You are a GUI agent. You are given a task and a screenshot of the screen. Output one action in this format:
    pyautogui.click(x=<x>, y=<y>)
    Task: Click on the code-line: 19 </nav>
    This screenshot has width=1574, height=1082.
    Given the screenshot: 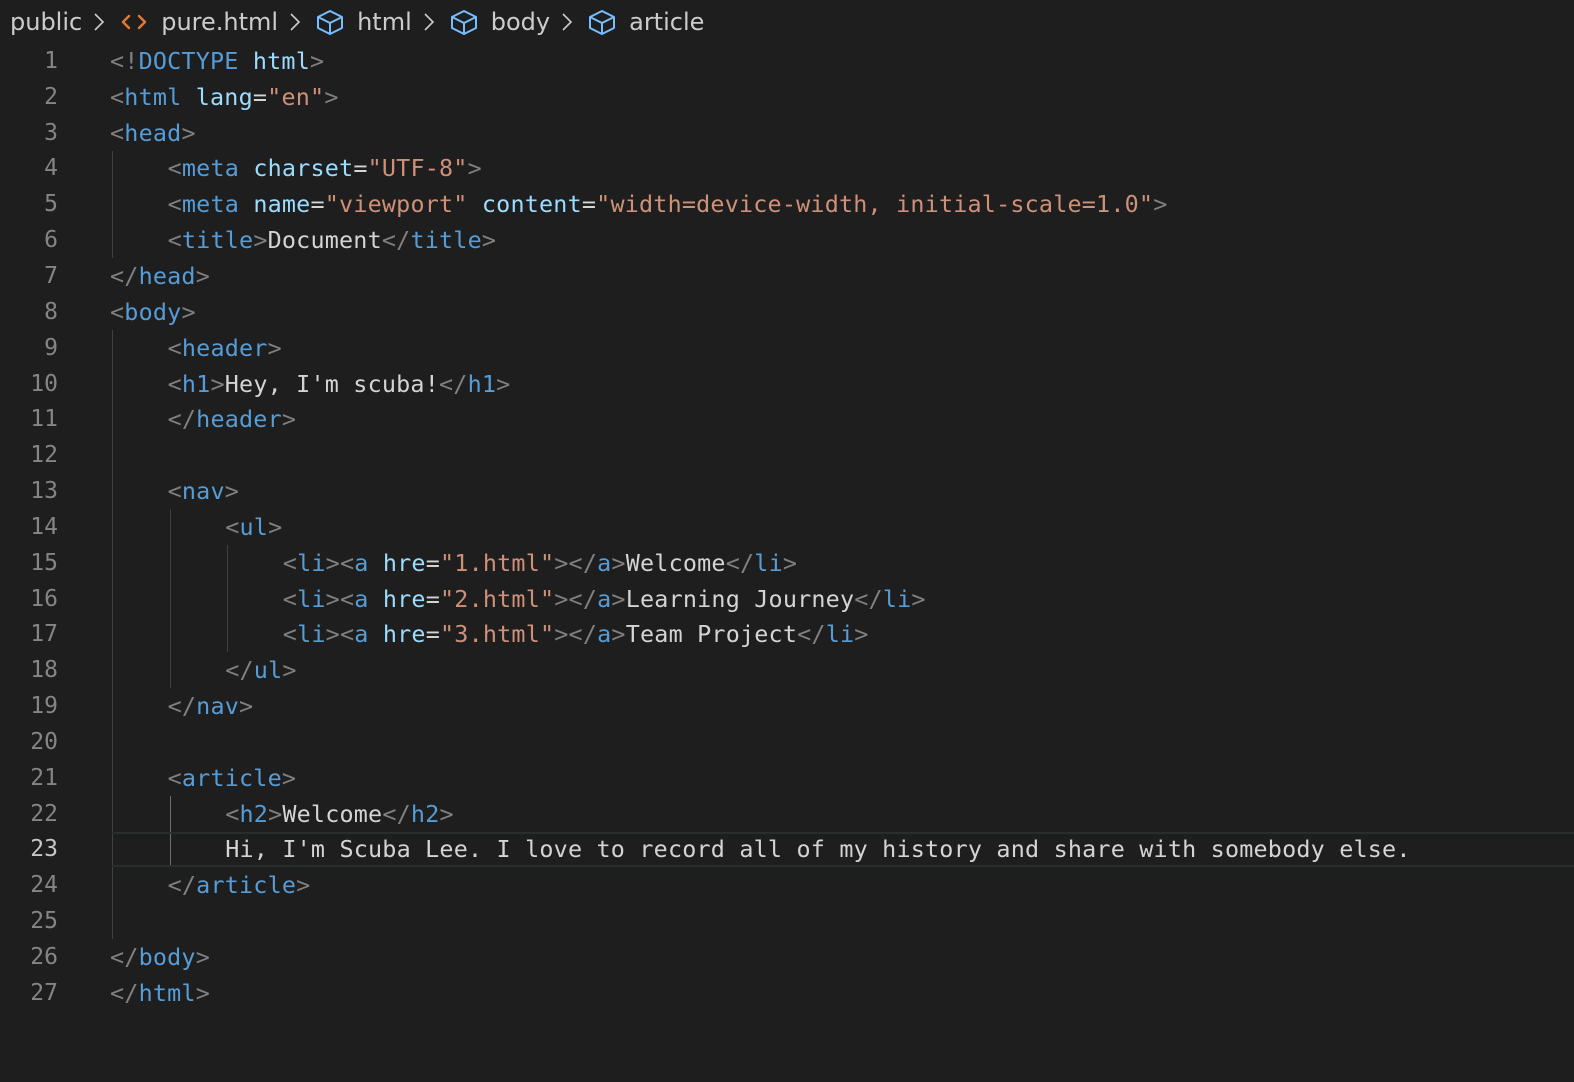 What is the action you would take?
    pyautogui.click(x=787, y=706)
    